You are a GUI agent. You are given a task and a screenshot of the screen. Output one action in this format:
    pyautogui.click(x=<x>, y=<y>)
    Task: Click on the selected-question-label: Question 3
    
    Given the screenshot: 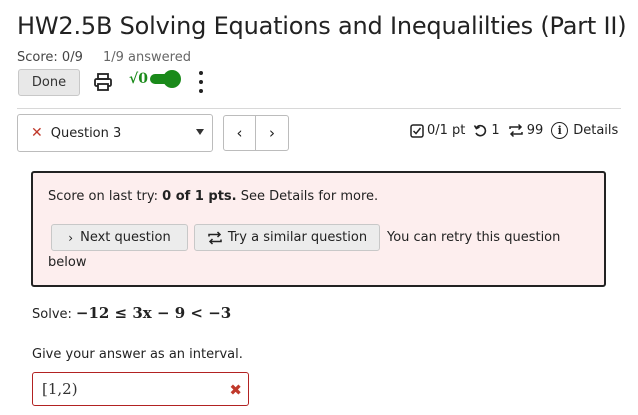 What is the action you would take?
    pyautogui.click(x=86, y=133)
    